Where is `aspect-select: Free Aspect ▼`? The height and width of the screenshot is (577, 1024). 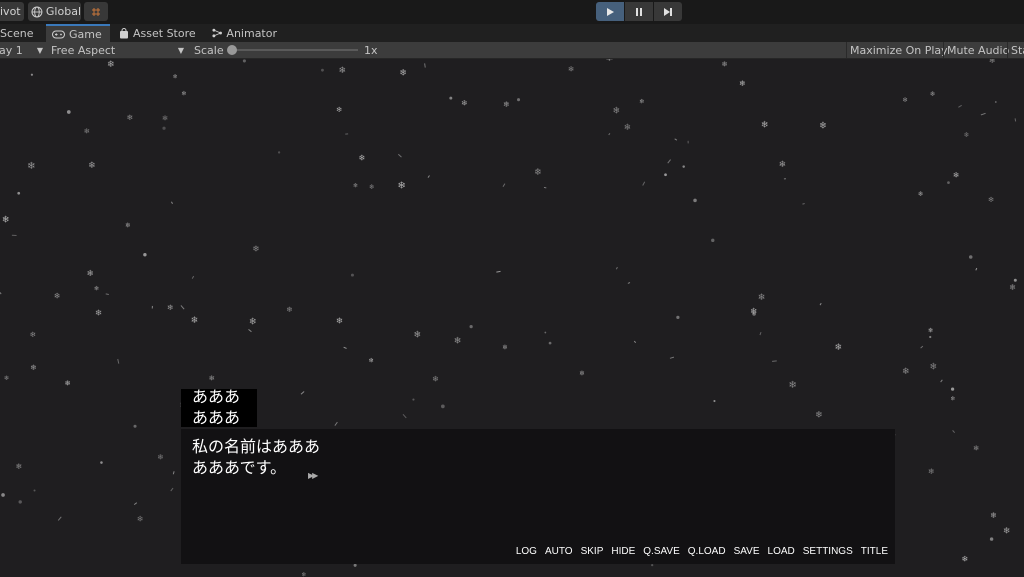
aspect-select: Free Aspect ▼ is located at coordinates (118, 50).